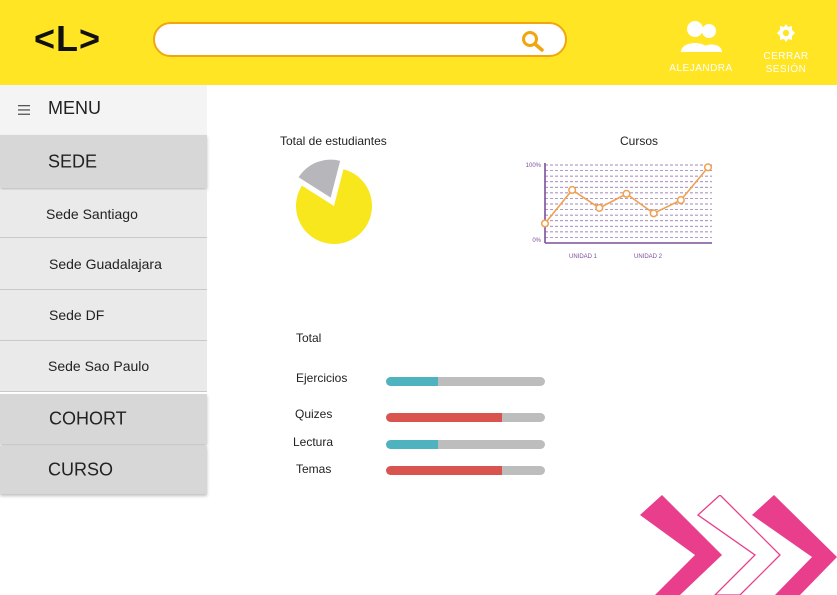  I want to click on section-label: COHORT, so click(88, 418).